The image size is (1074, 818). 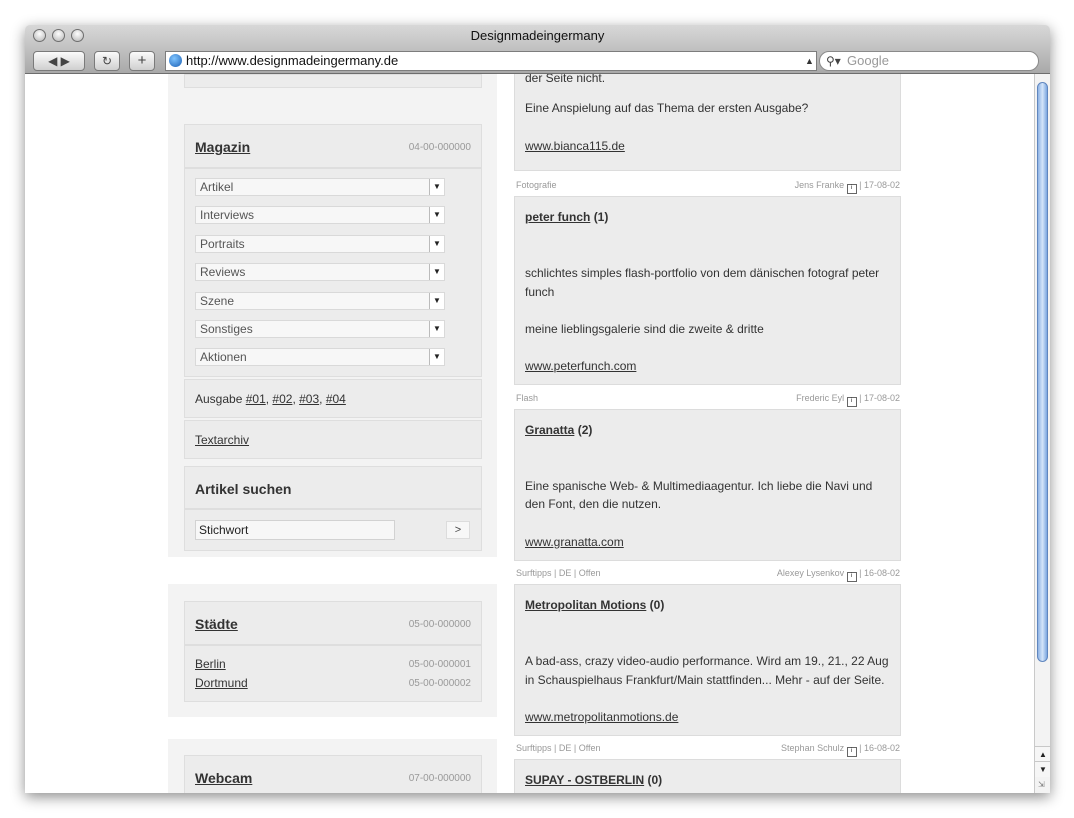 What do you see at coordinates (333, 623) in the screenshot?
I see `staedte-header: Städte 05-00-000000` at bounding box center [333, 623].